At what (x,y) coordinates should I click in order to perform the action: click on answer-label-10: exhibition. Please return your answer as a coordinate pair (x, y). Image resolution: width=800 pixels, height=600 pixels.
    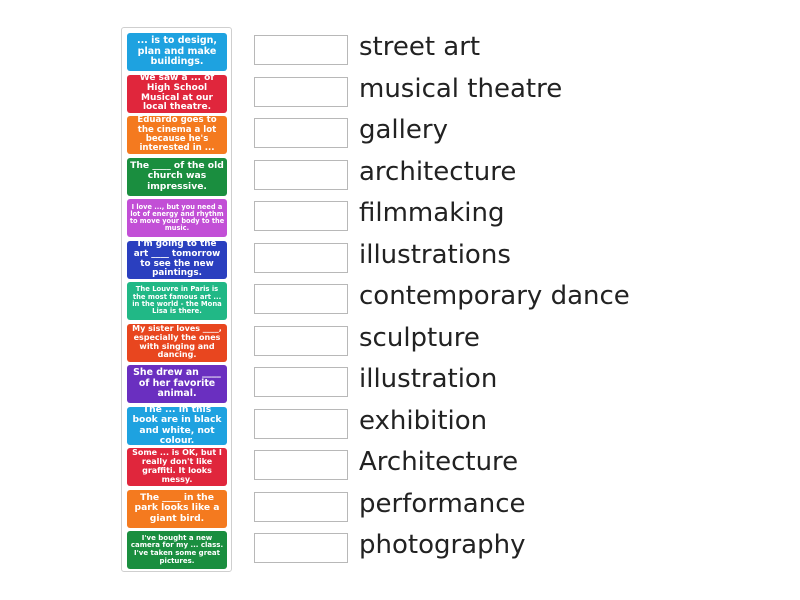
    Looking at the image, I should click on (423, 420).